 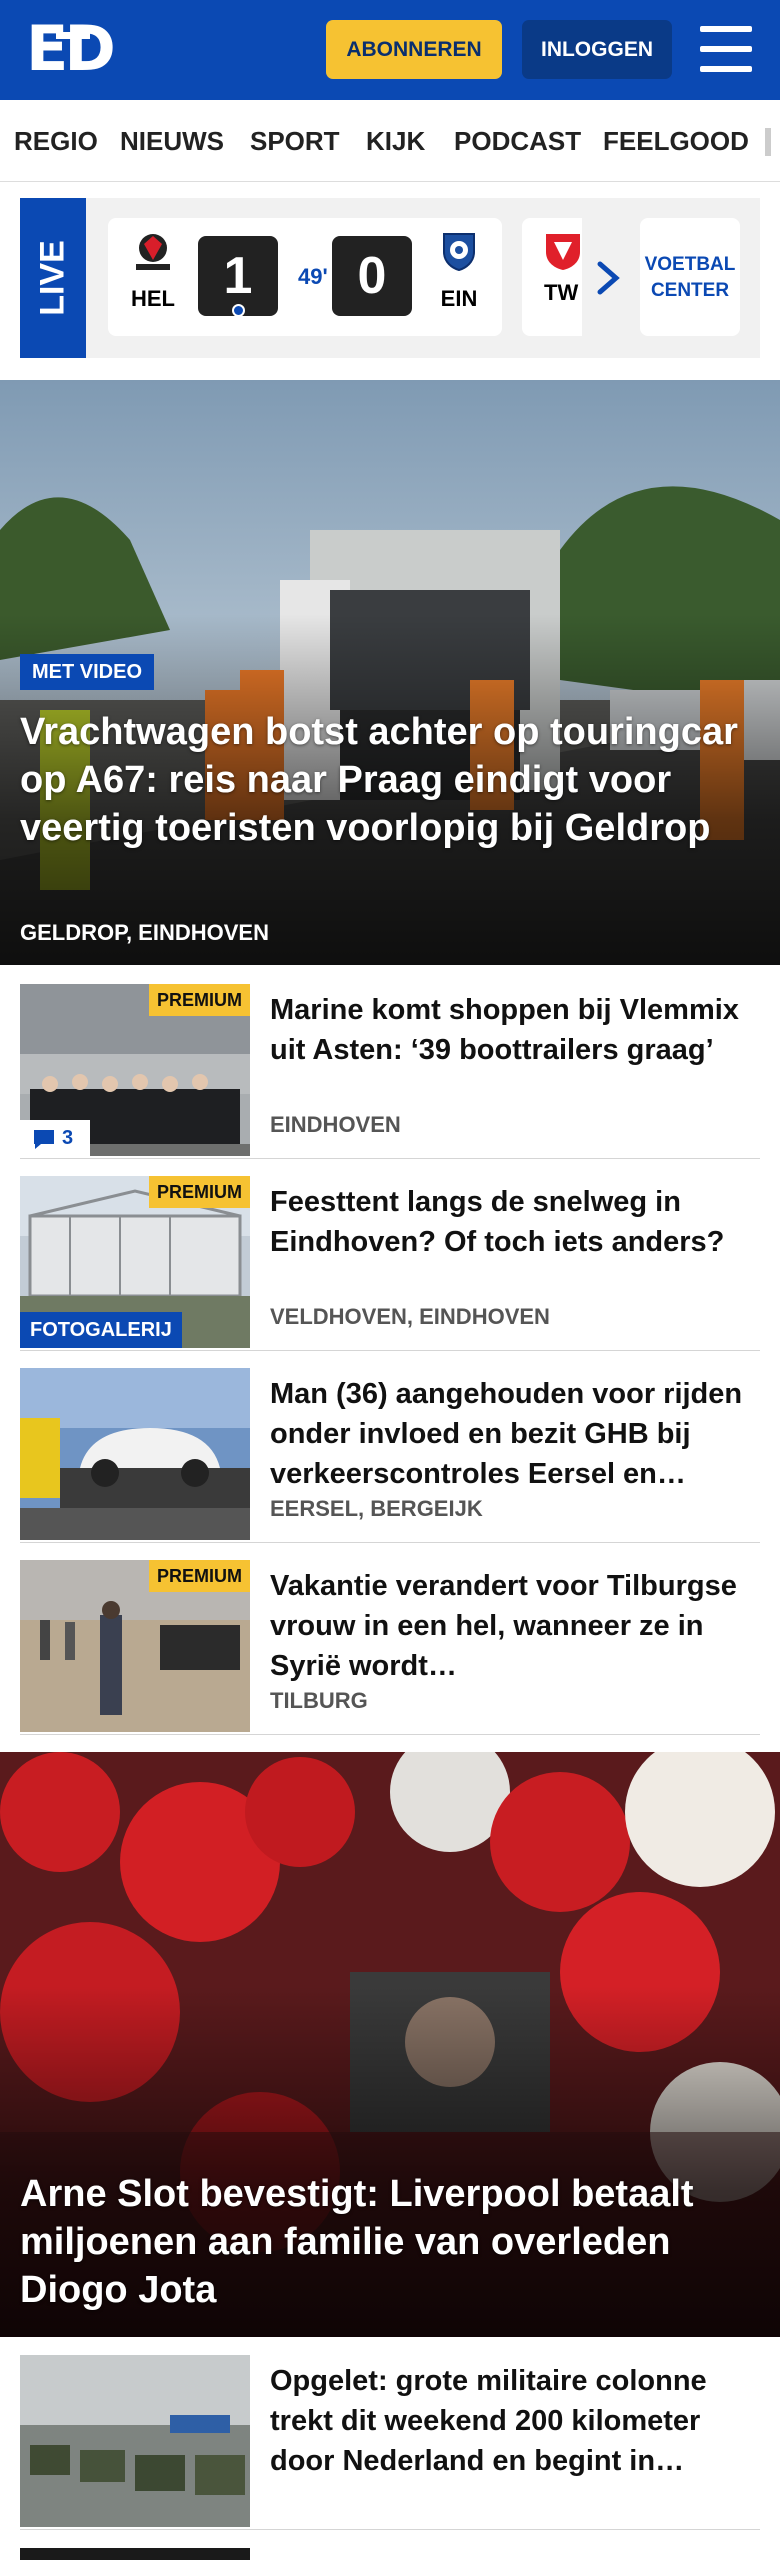 What do you see at coordinates (552, 277) in the screenshot?
I see `next-match-card: TW` at bounding box center [552, 277].